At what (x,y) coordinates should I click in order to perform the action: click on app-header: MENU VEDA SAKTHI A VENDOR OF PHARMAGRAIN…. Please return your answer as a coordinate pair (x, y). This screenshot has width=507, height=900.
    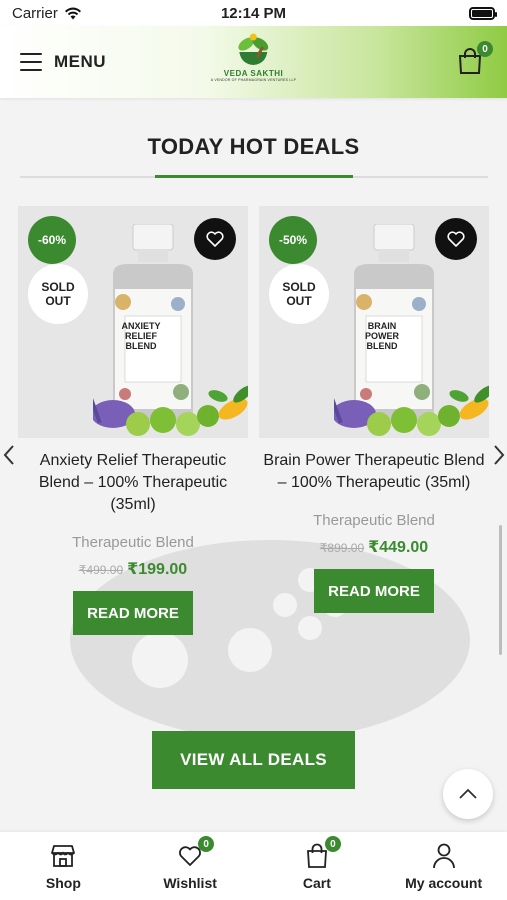
    Looking at the image, I should click on (253, 62).